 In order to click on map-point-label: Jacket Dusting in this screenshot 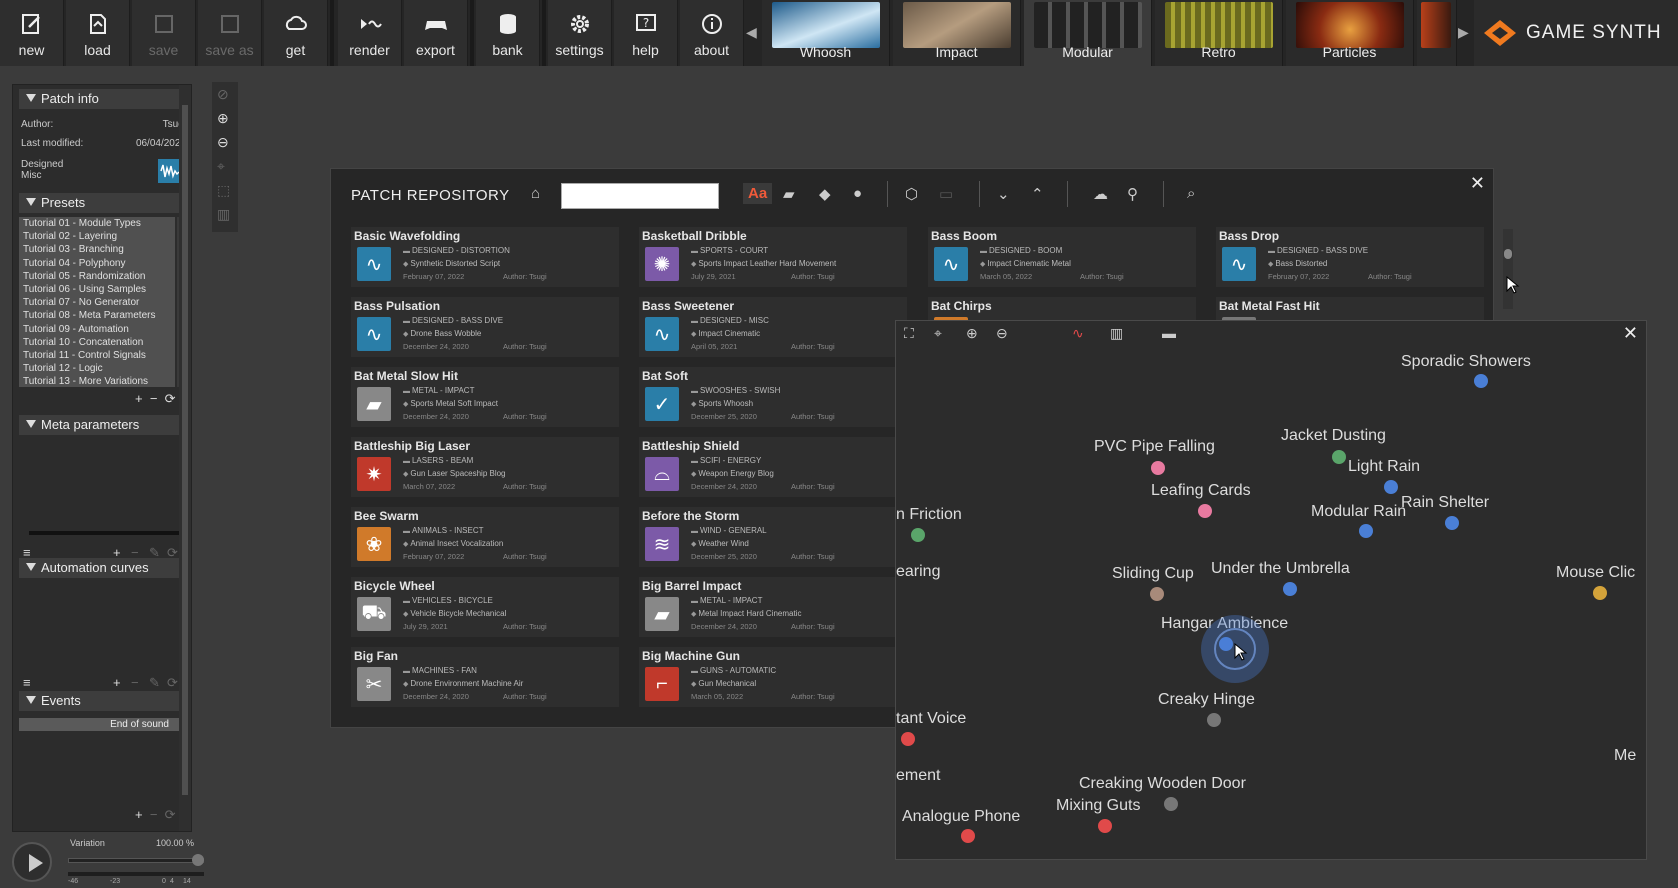, I will do `click(1333, 436)`.